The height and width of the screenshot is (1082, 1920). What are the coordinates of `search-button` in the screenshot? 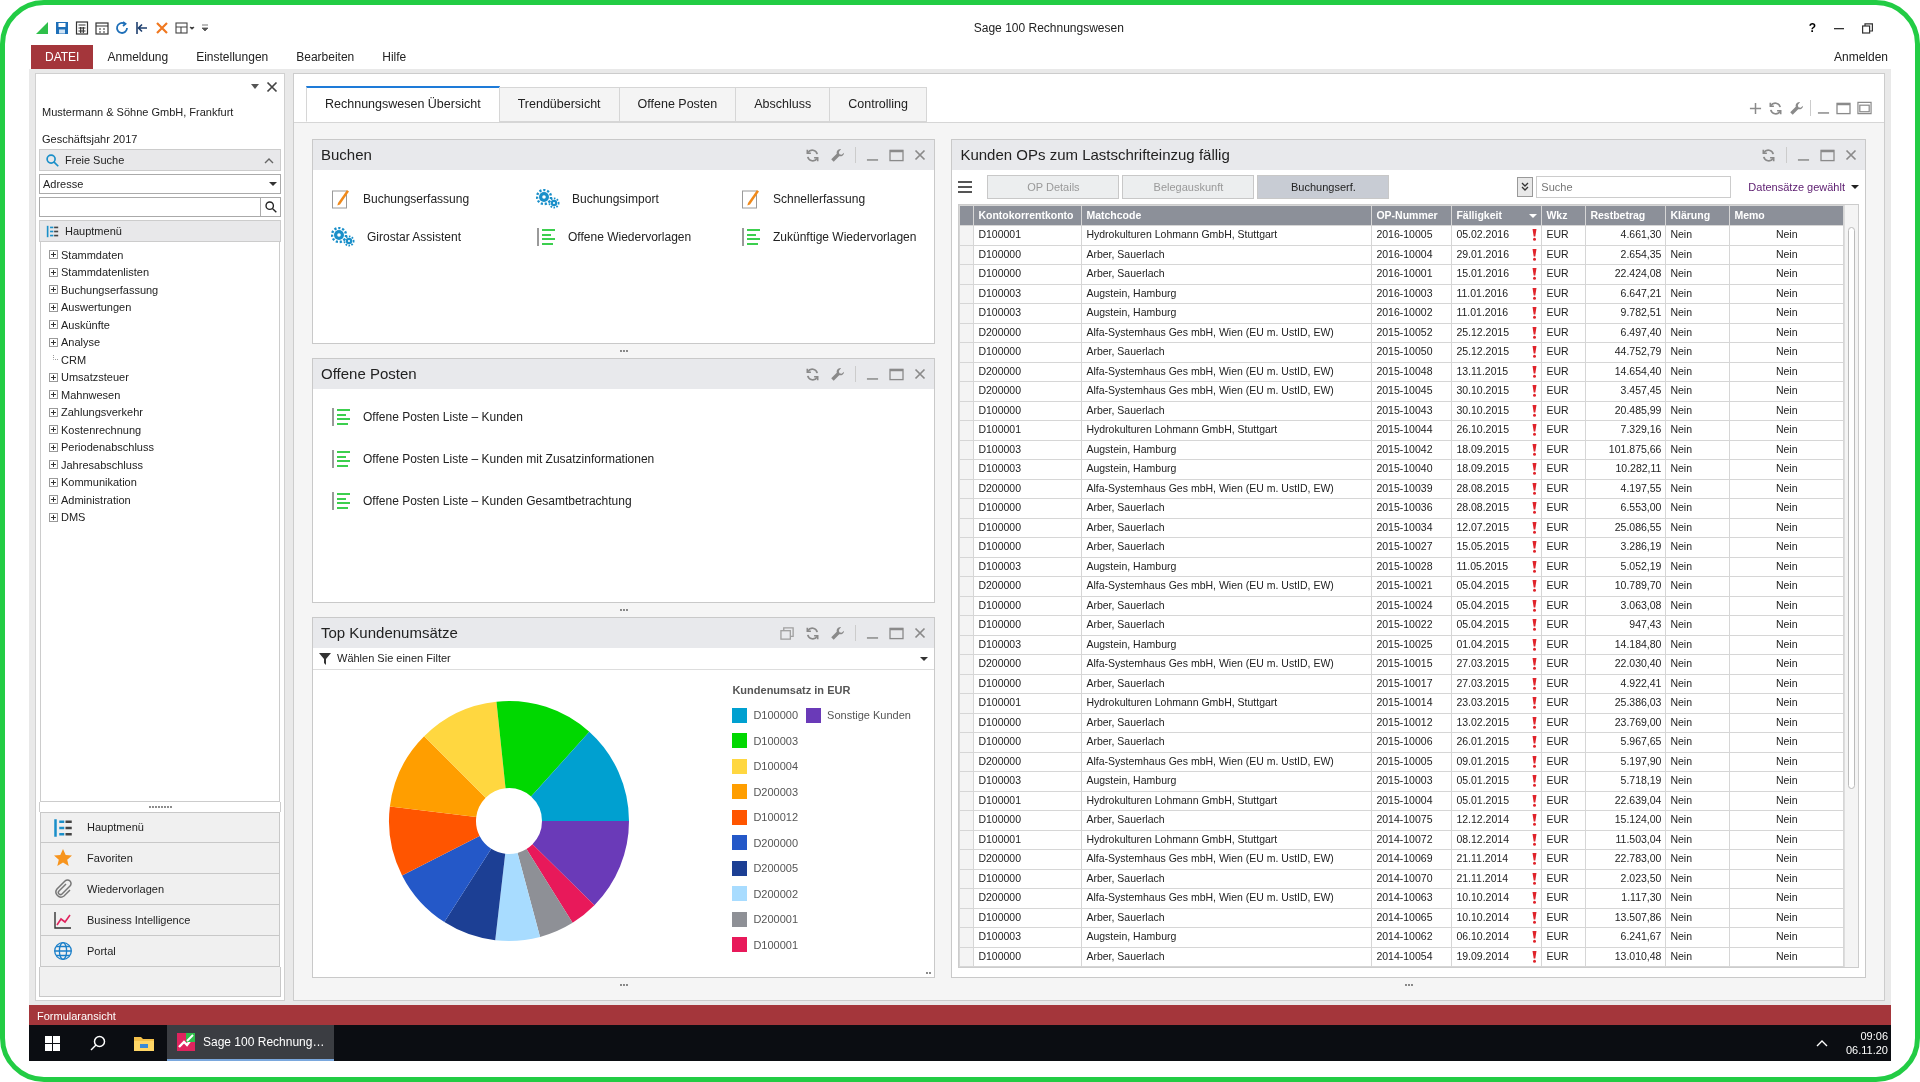 It's located at (271, 207).